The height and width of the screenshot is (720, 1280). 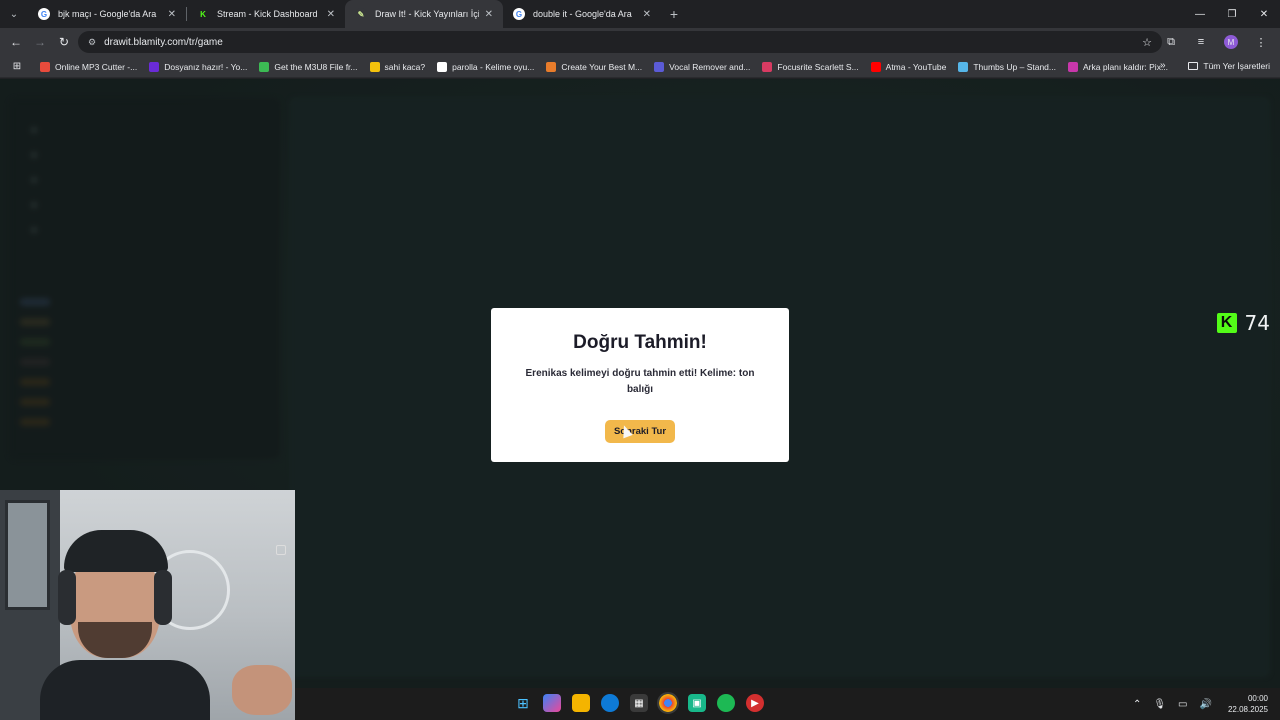 I want to click on drawit-icon: ✎, so click(x=361, y=14).